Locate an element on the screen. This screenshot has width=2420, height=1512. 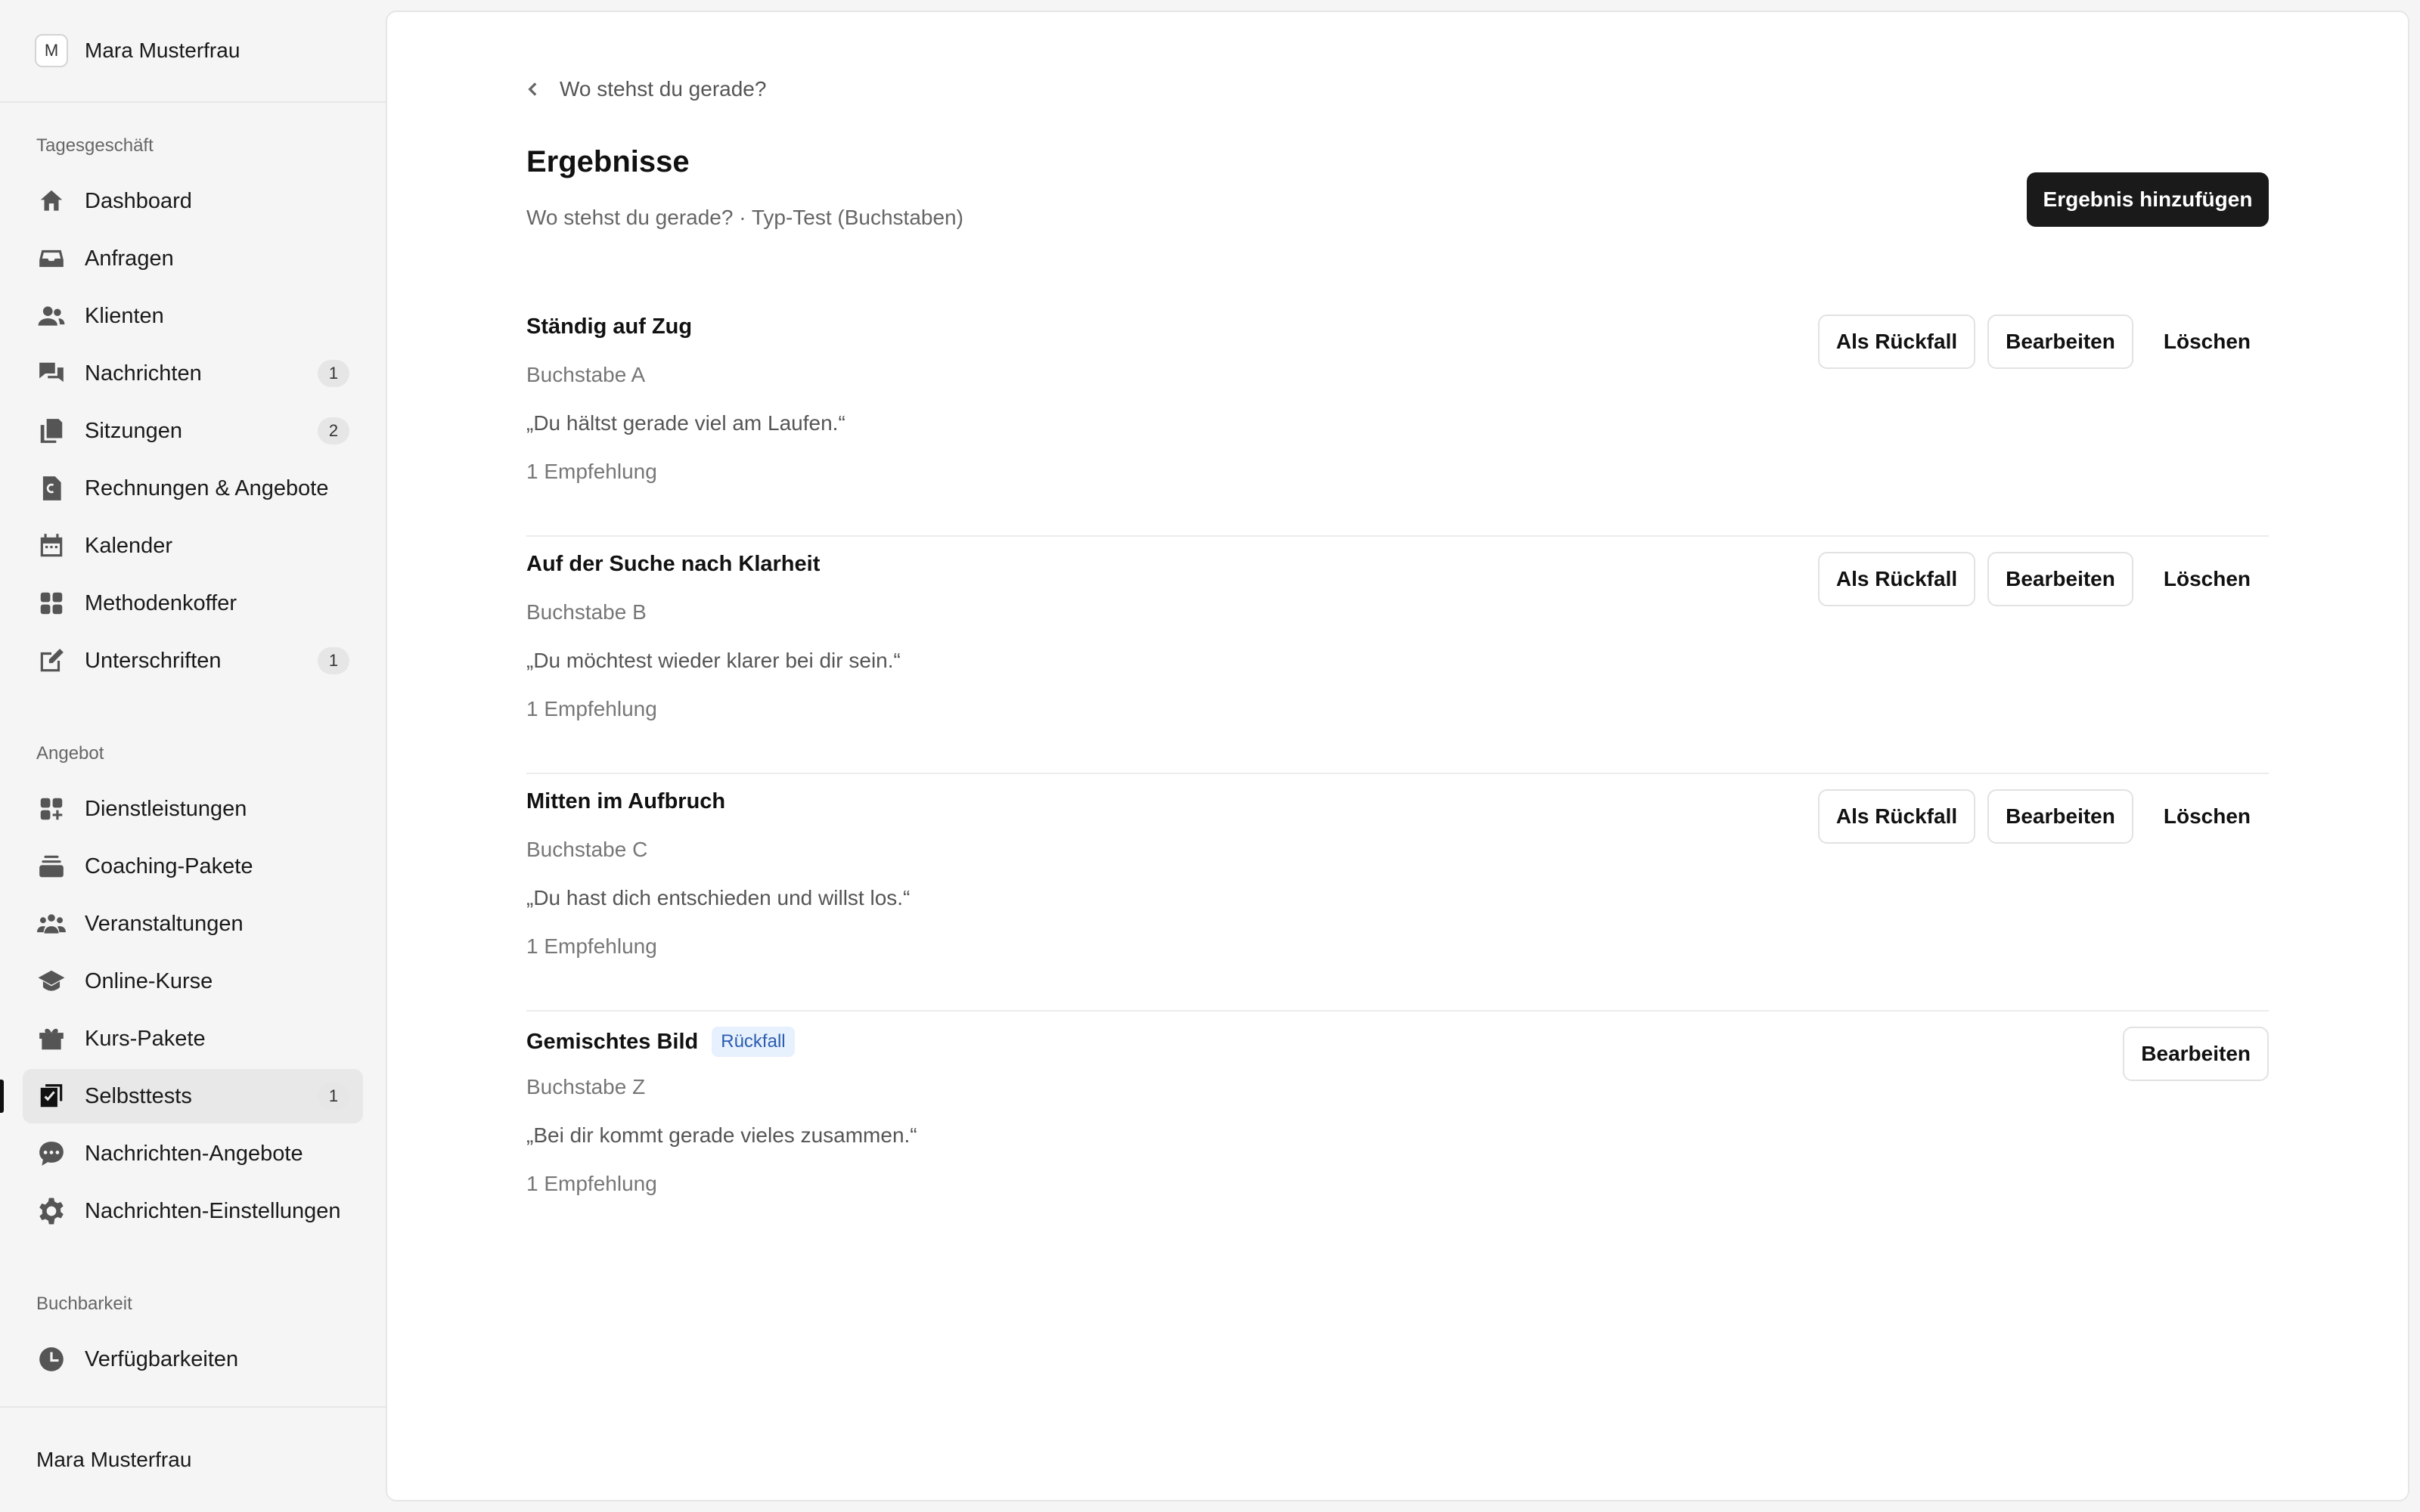
sidebar-item-online-kurse: Online-Kurse is located at coordinates (193, 981).